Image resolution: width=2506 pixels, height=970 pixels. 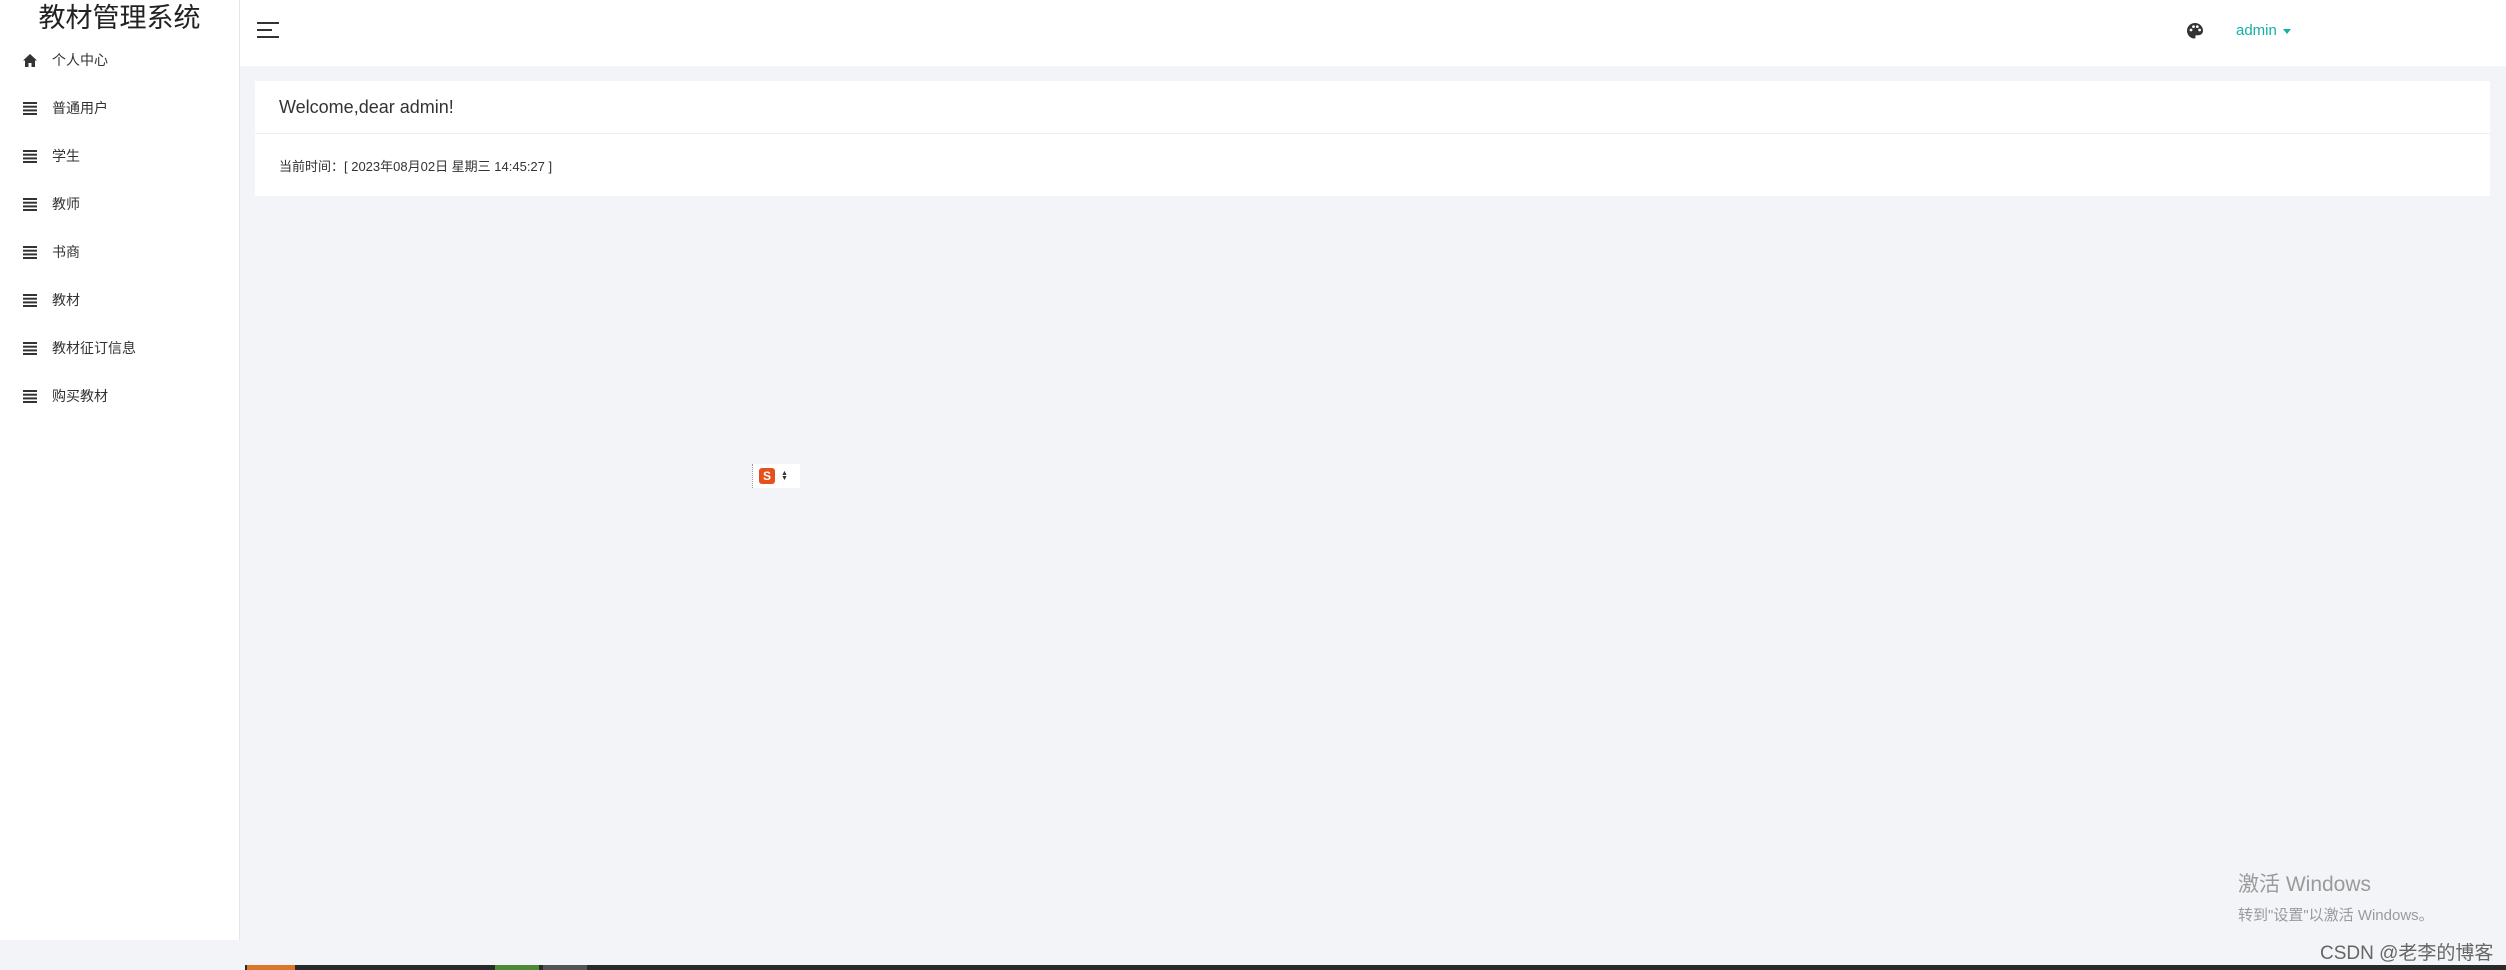 I want to click on windows-activation-notice: 激活 Windows 转到"设置"以激活 Windows。, so click(x=2336, y=896).